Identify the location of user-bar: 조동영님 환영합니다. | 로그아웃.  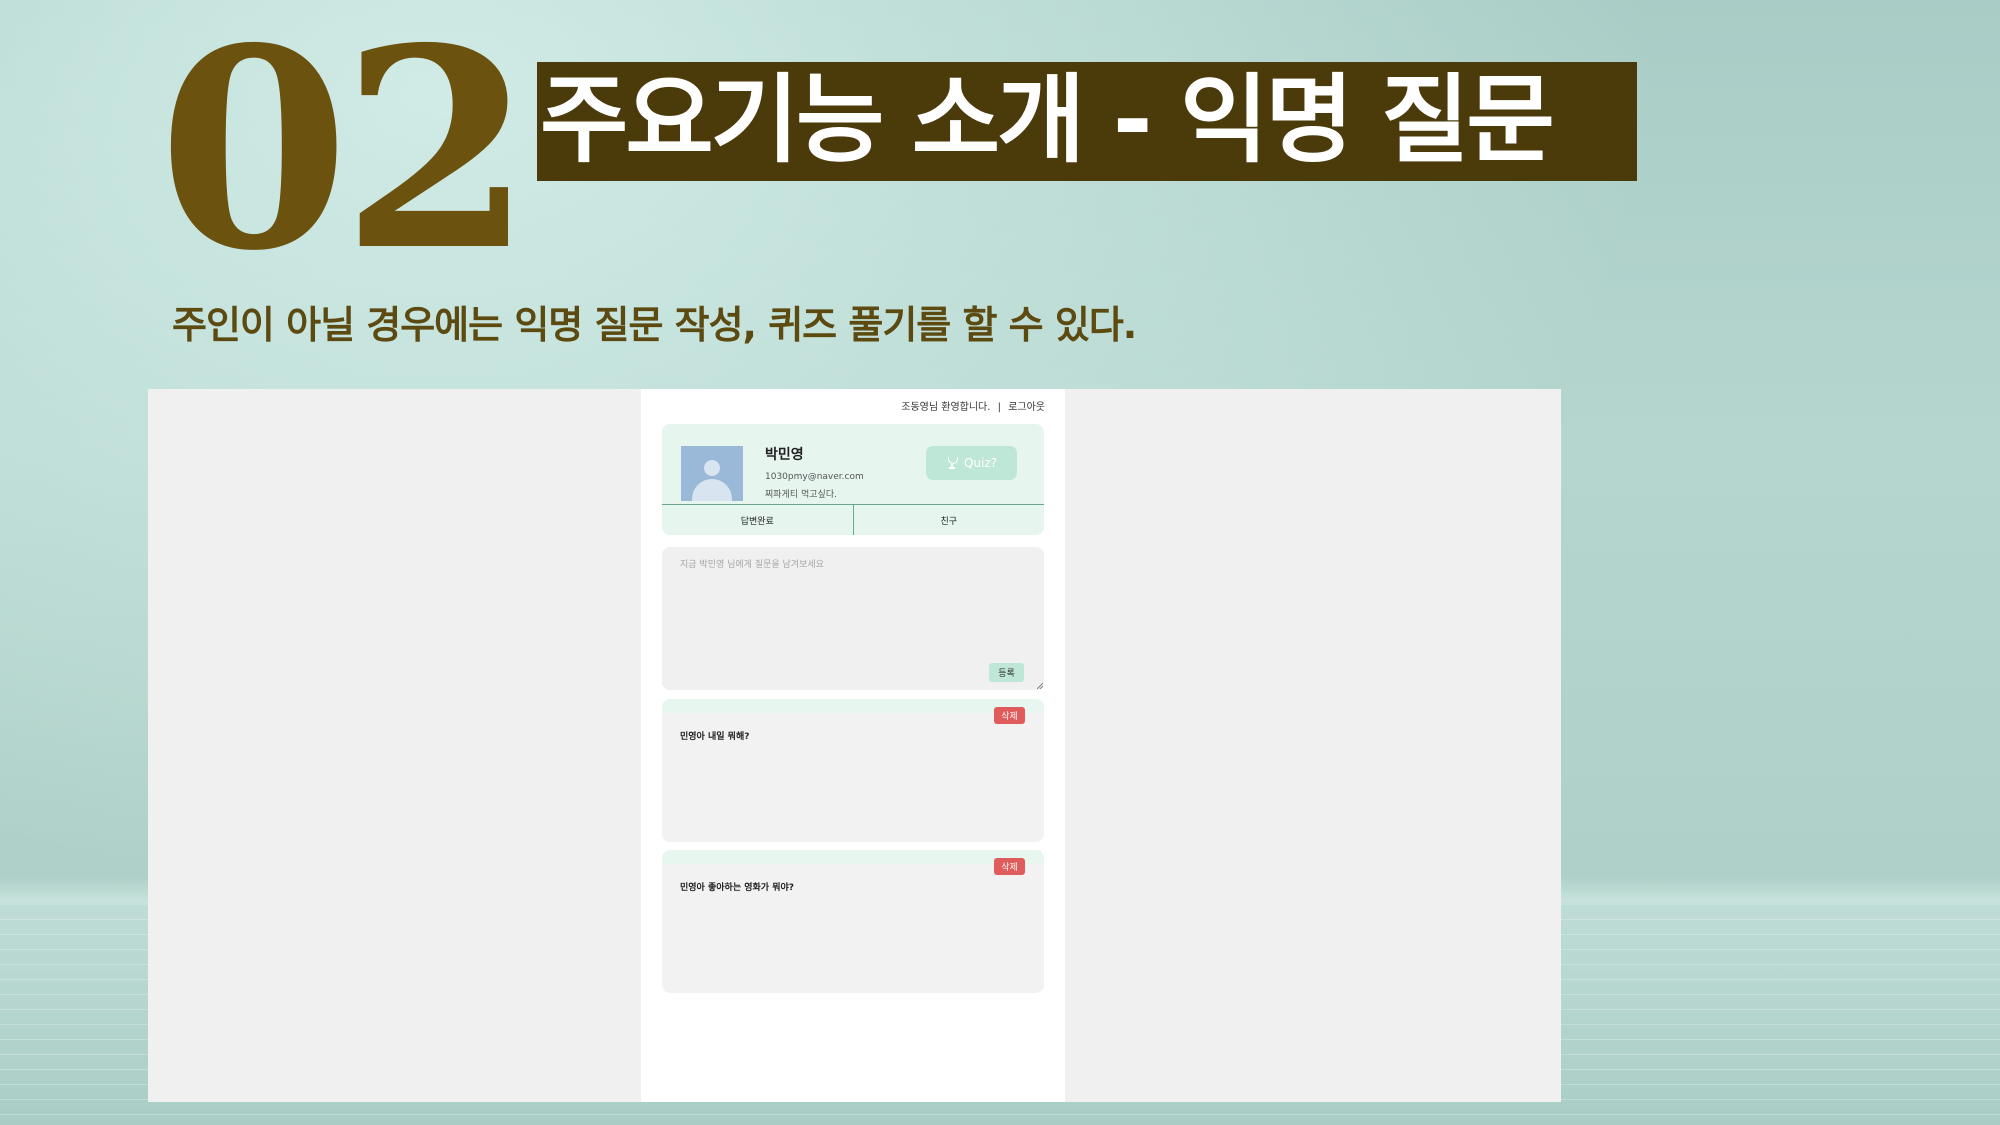
(973, 405).